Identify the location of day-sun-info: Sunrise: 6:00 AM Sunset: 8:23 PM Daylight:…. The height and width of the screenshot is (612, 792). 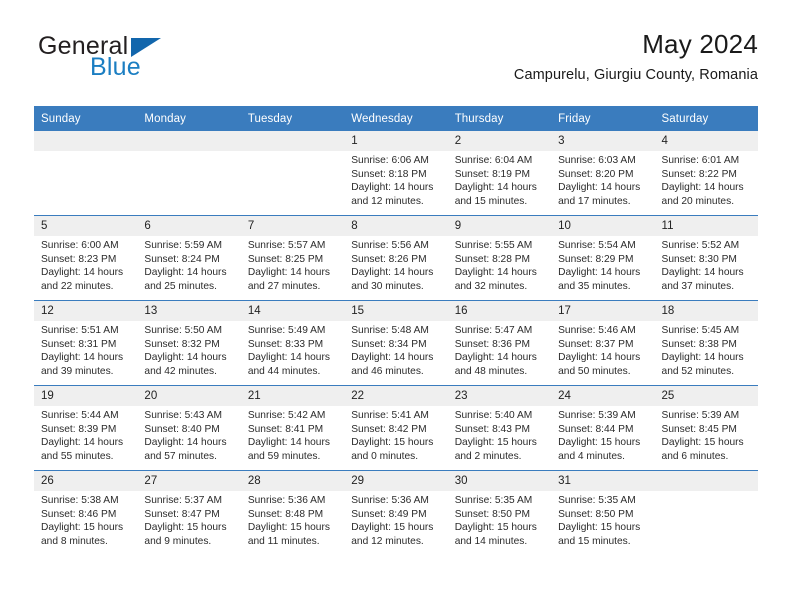
(85, 264).